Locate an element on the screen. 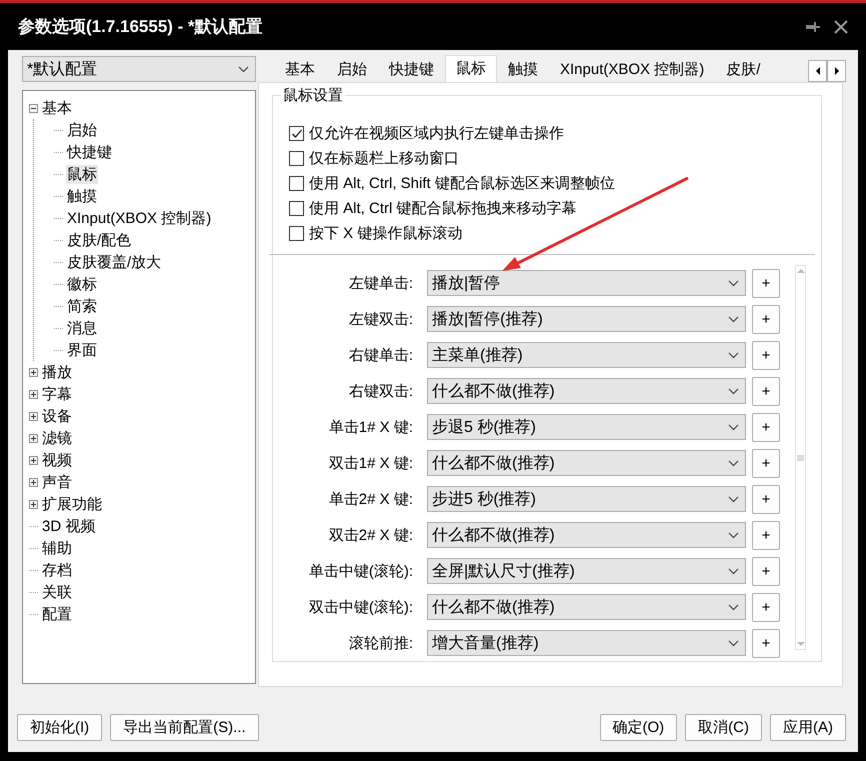 The image size is (866, 761). tab: 皮肤/ is located at coordinates (743, 69).